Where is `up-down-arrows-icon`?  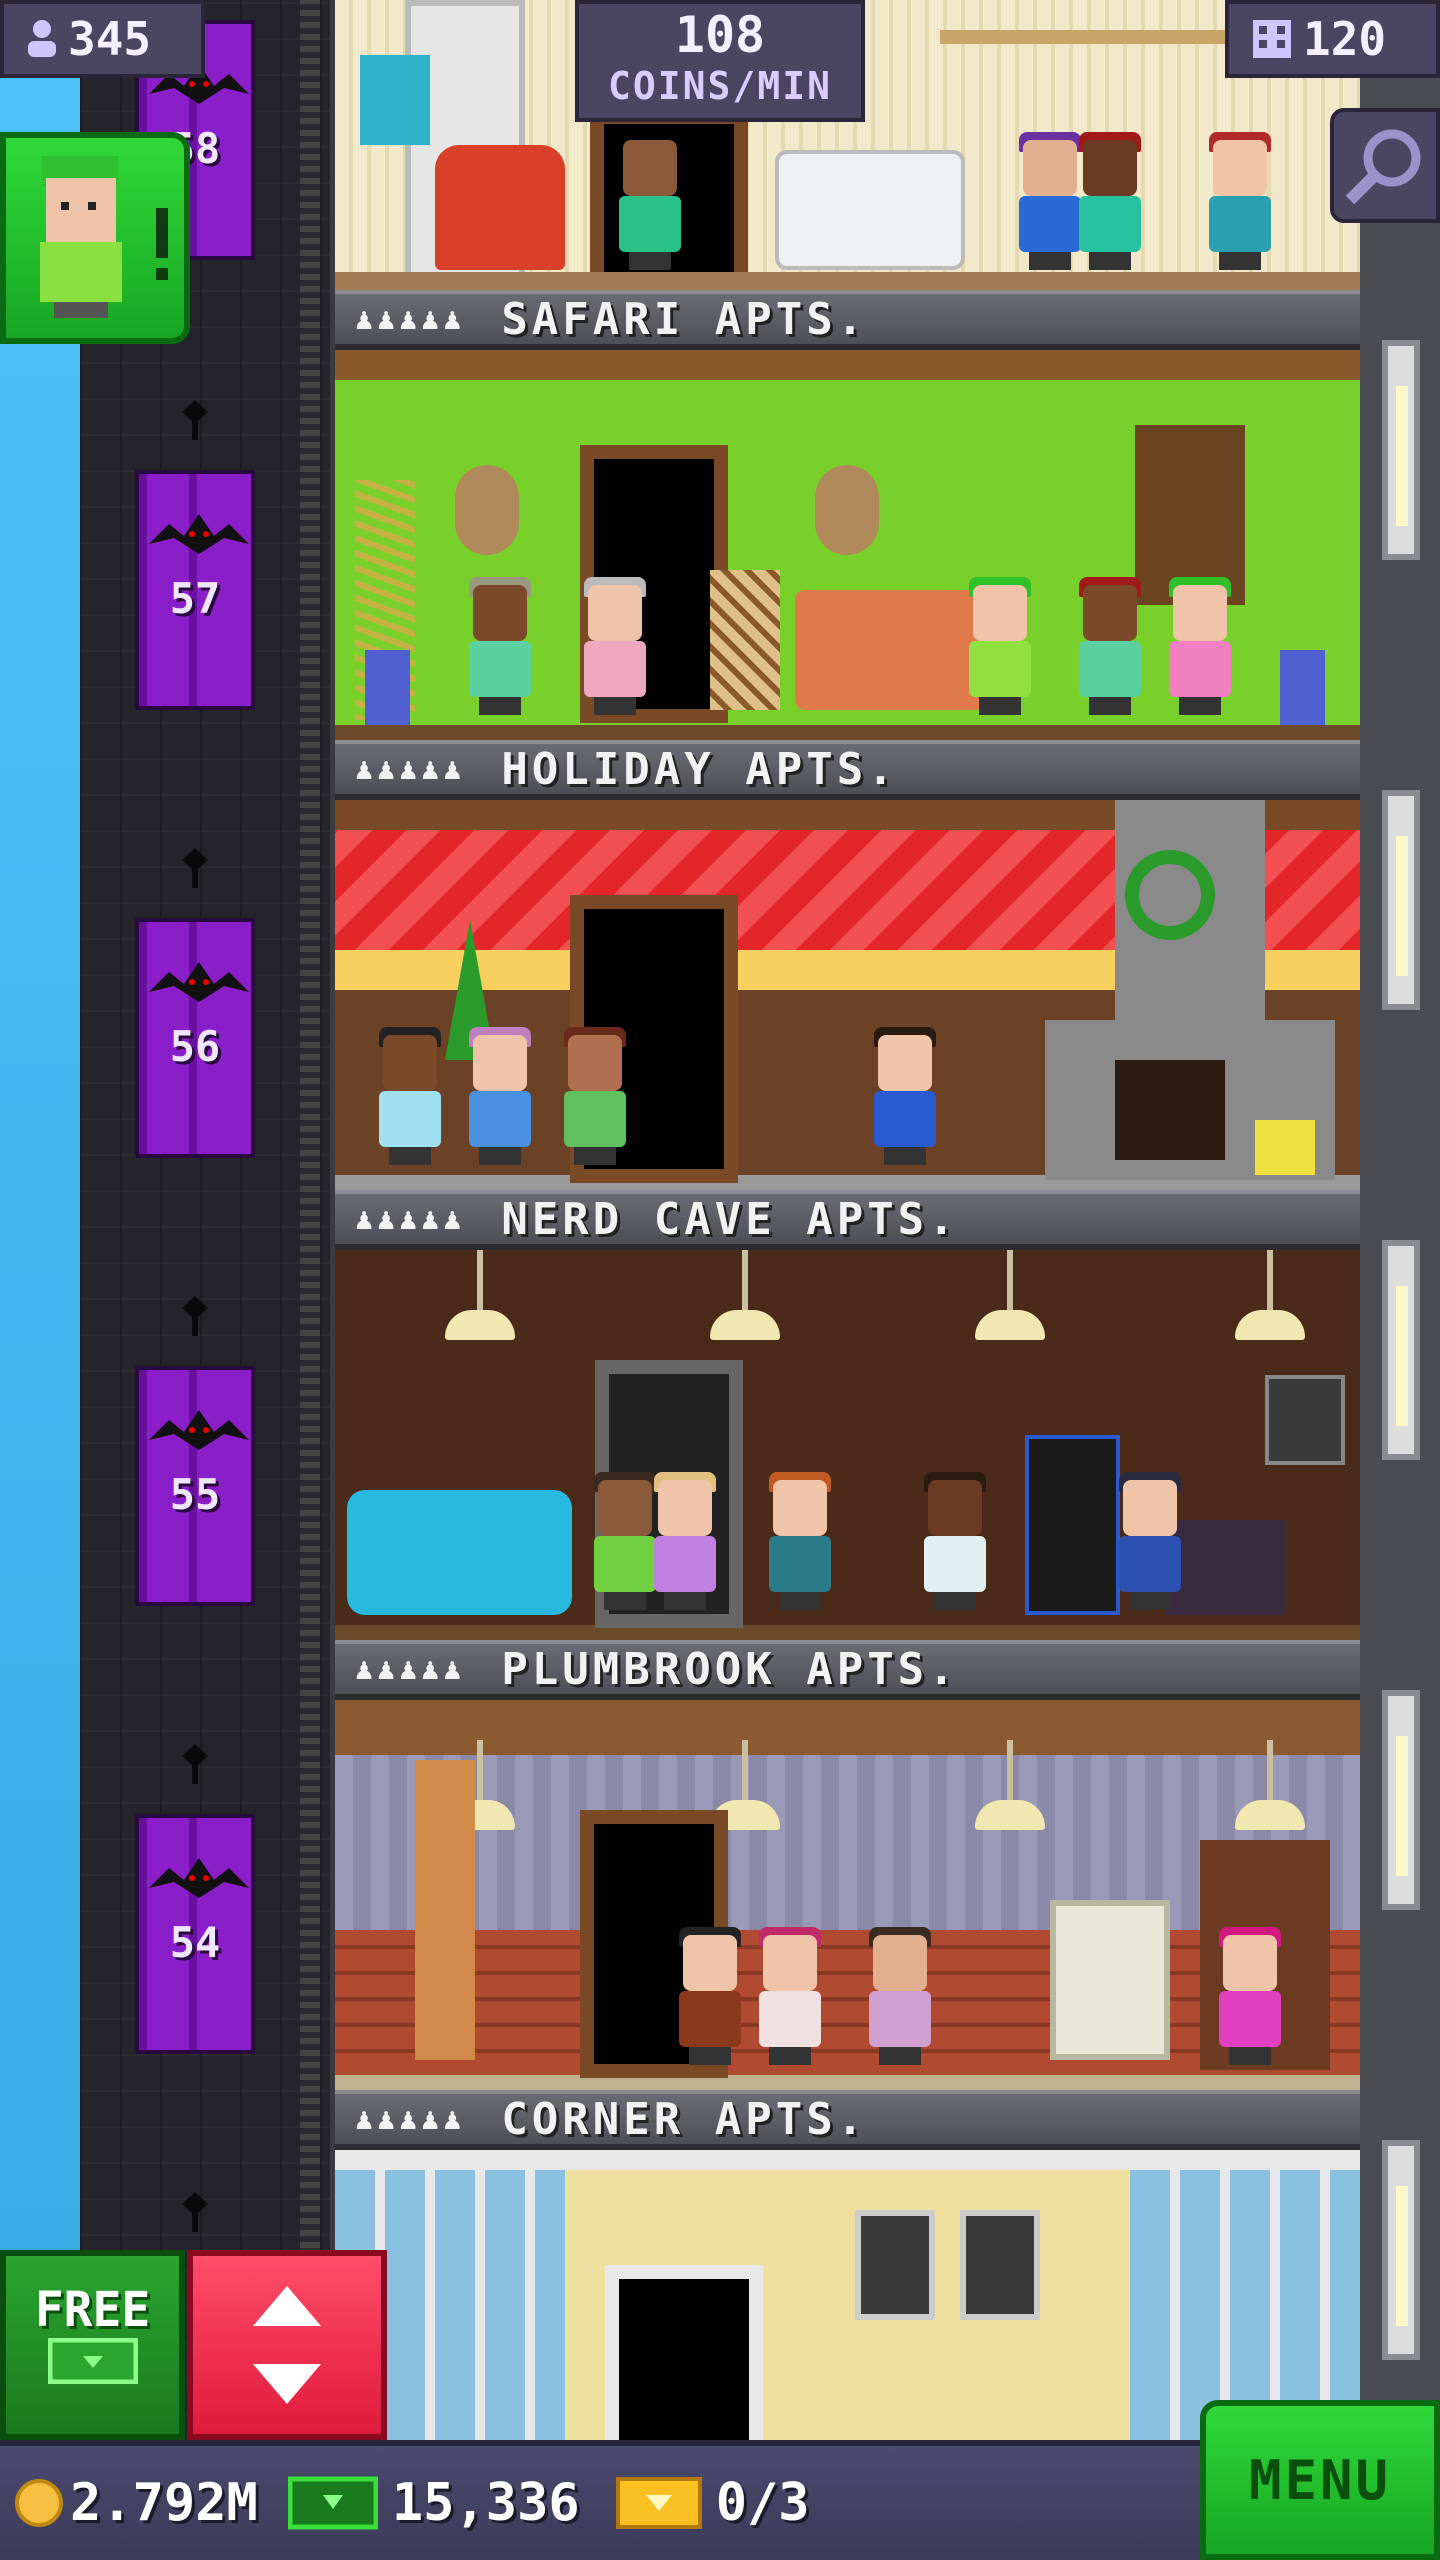
up-down-arrows-icon is located at coordinates (287, 2345).